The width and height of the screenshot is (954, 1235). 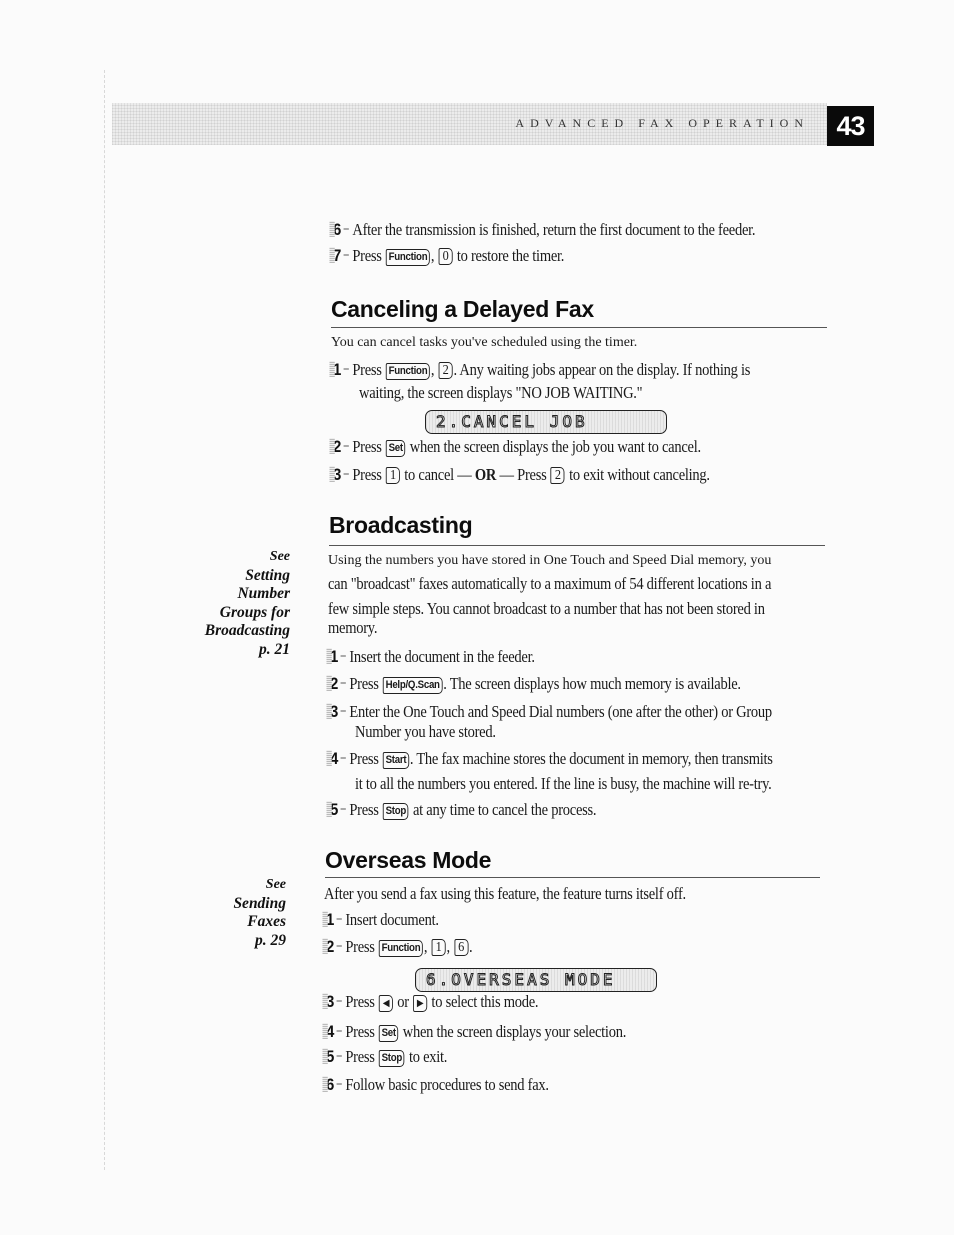 I want to click on overseas-step-1: 1 Insert document., so click(x=380, y=920).